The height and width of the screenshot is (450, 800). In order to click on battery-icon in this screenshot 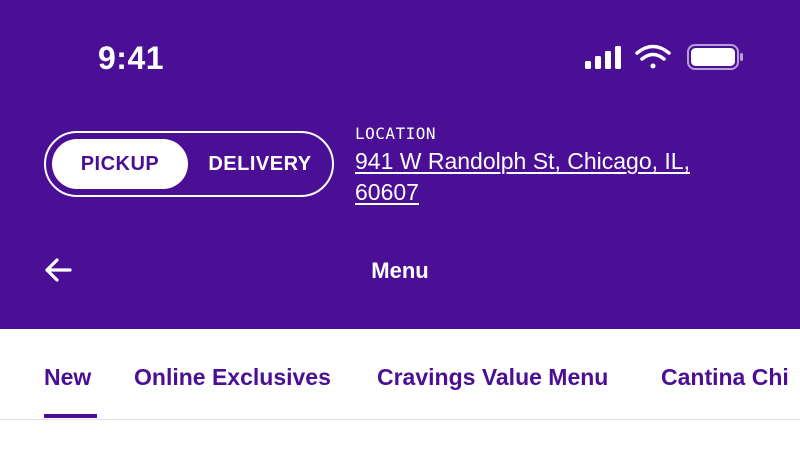, I will do `click(715, 57)`.